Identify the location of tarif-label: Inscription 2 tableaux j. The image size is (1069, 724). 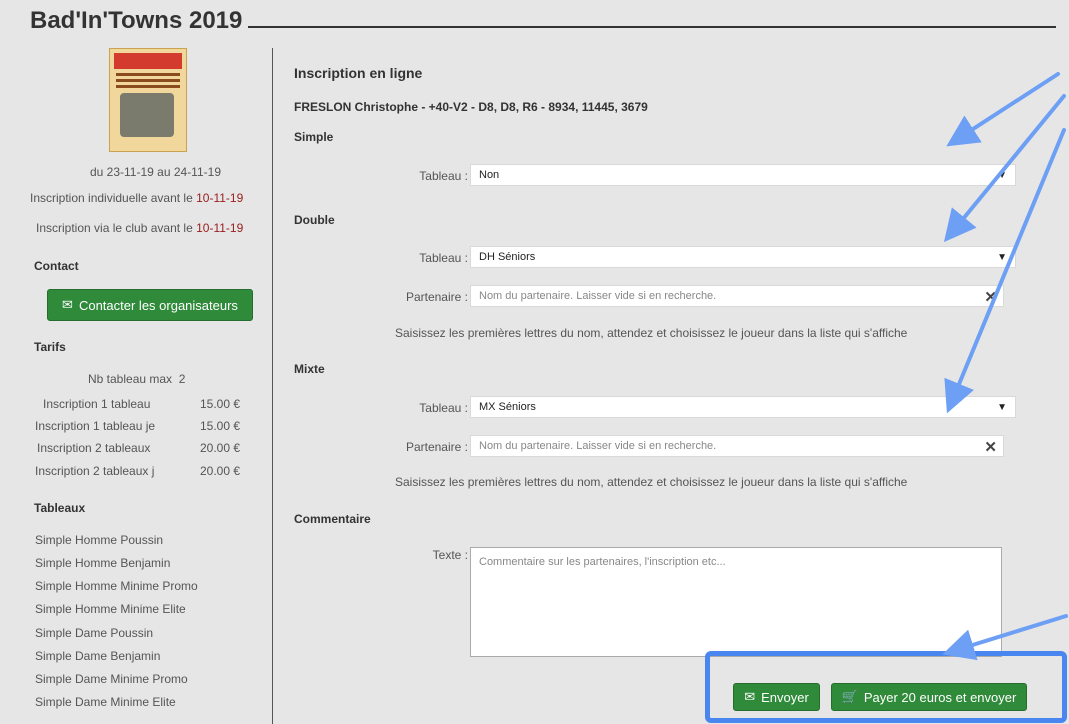
(95, 471).